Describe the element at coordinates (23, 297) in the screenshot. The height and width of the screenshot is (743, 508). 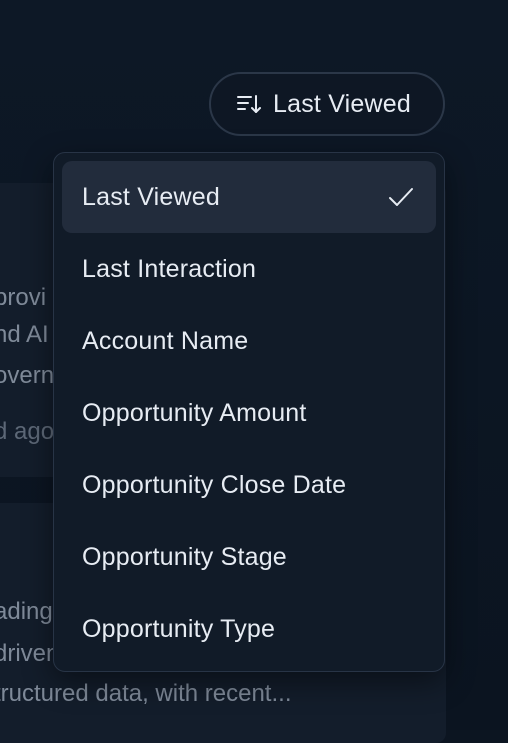
I see `card-description-line: provi` at that location.